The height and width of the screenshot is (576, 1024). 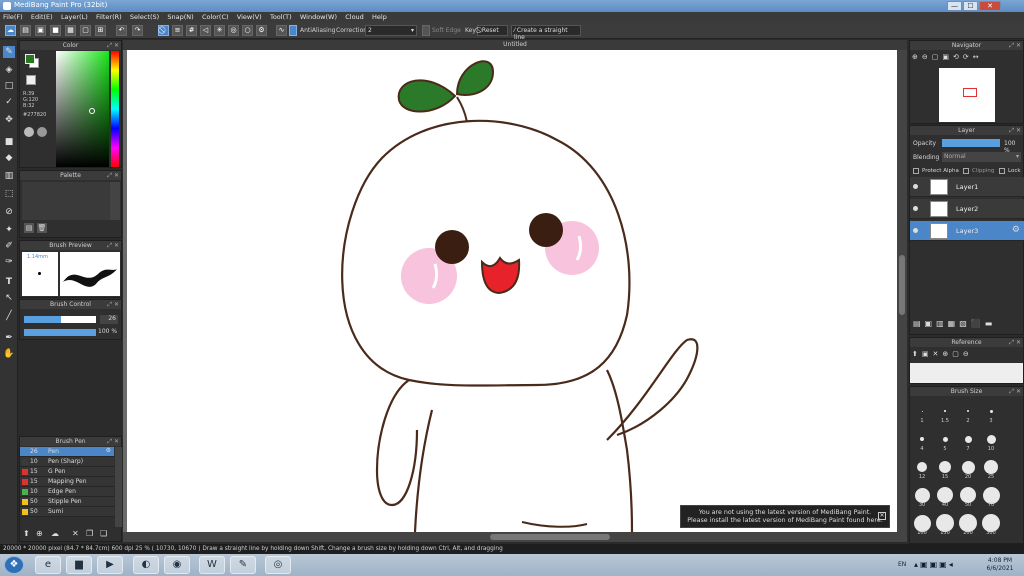 I want to click on concentric-snap-icon: ◎, so click(x=233, y=30).